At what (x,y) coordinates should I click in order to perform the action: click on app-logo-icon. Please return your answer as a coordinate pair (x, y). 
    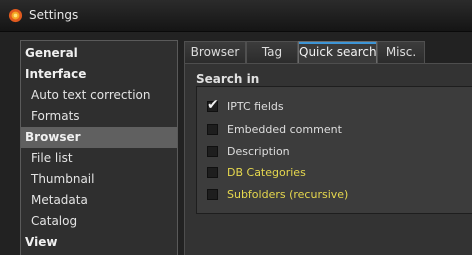
    Looking at the image, I should click on (15, 15).